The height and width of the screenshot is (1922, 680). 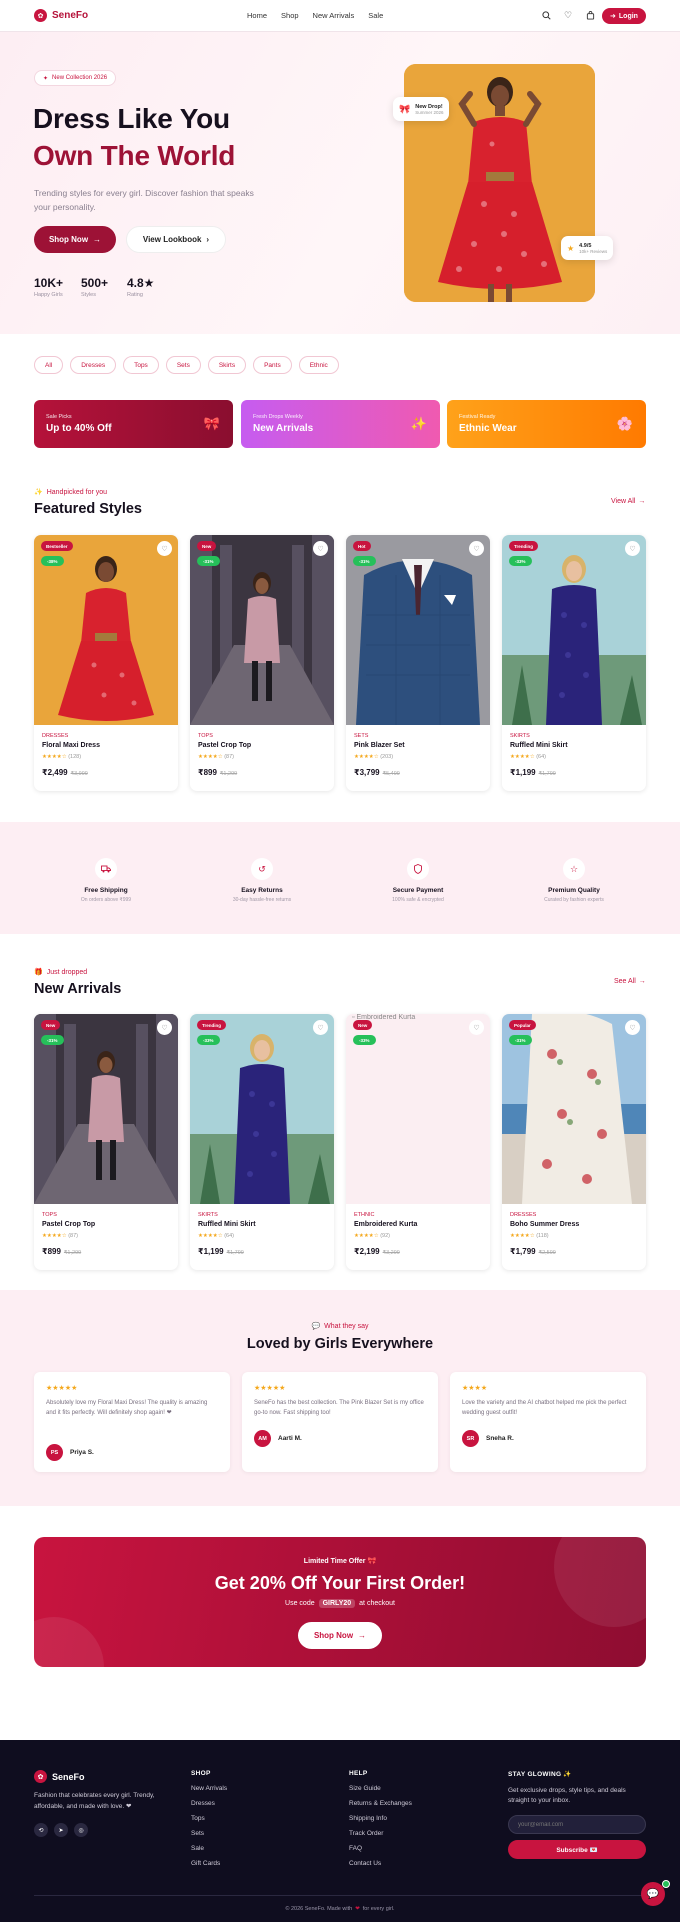 What do you see at coordinates (334, 15) in the screenshot?
I see `nav-link-new-arrivals: New Arrivals` at bounding box center [334, 15].